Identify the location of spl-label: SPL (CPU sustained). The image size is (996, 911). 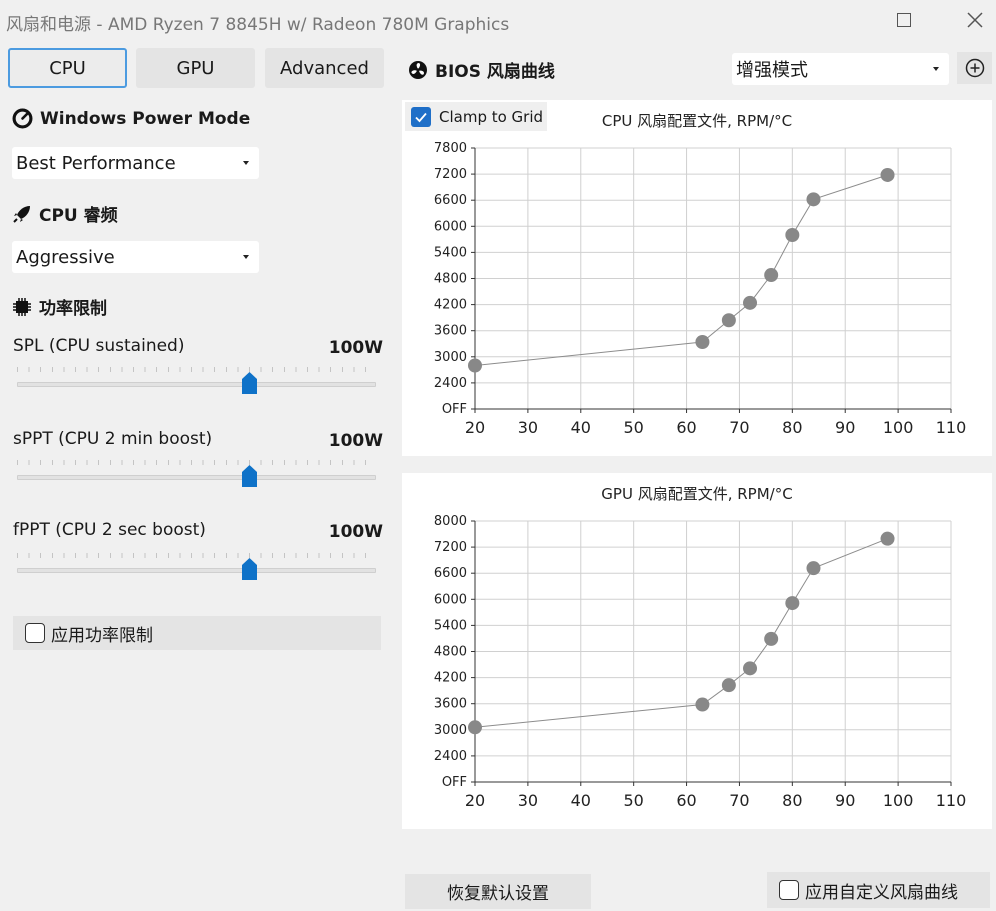
(99, 346).